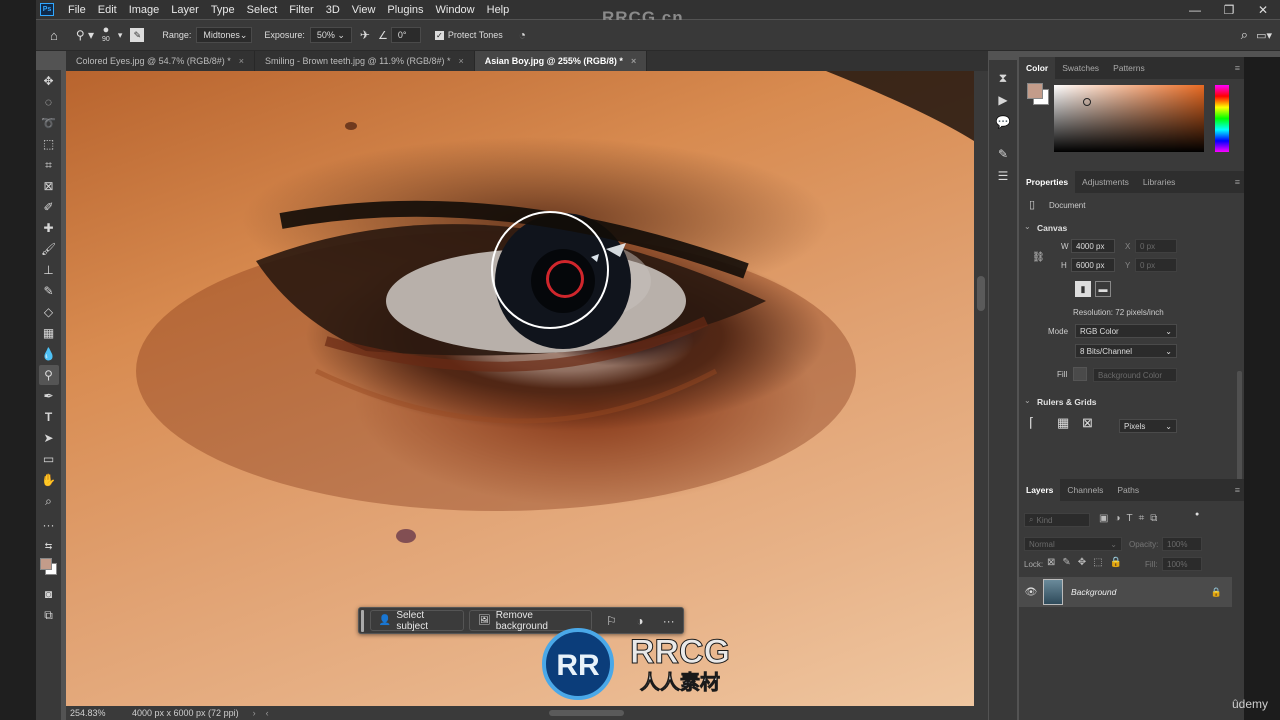 This screenshot has height=720, width=1280. What do you see at coordinates (640, 621) in the screenshot?
I see `adjust-icon: ◑` at bounding box center [640, 621].